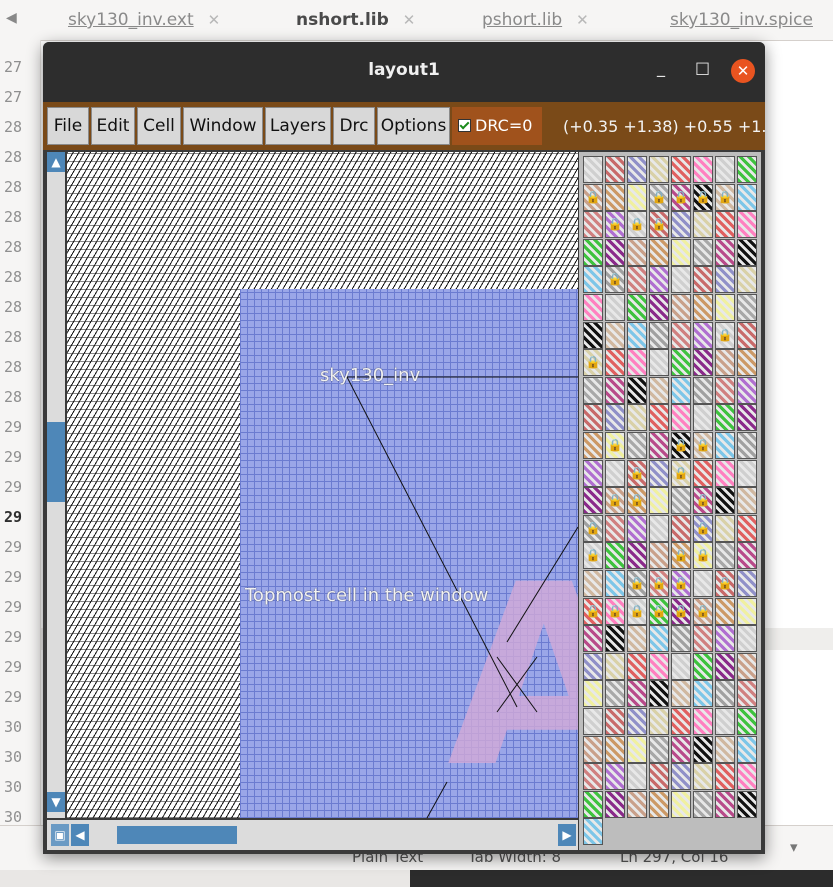 The width and height of the screenshot is (833, 887). I want to click on menu-file: File, so click(68, 126).